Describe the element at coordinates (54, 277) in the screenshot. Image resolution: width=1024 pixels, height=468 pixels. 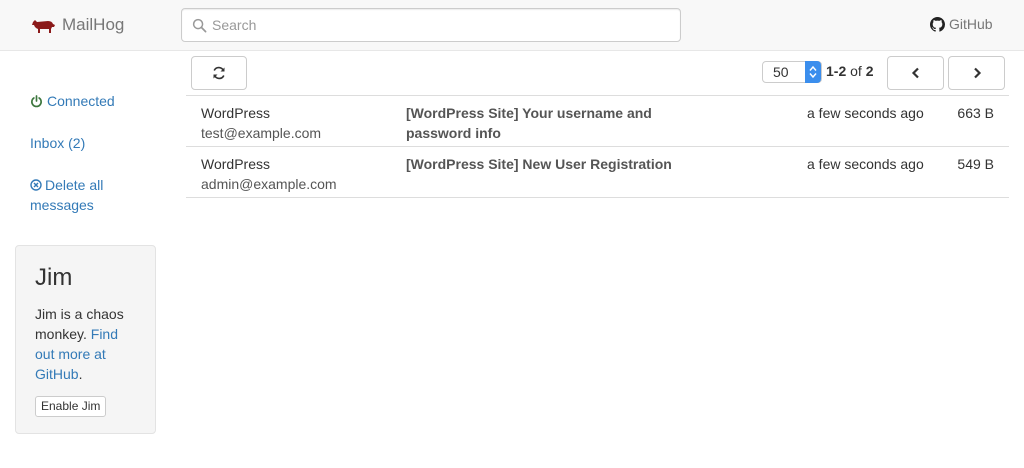
I see `jim-title: Jim` at that location.